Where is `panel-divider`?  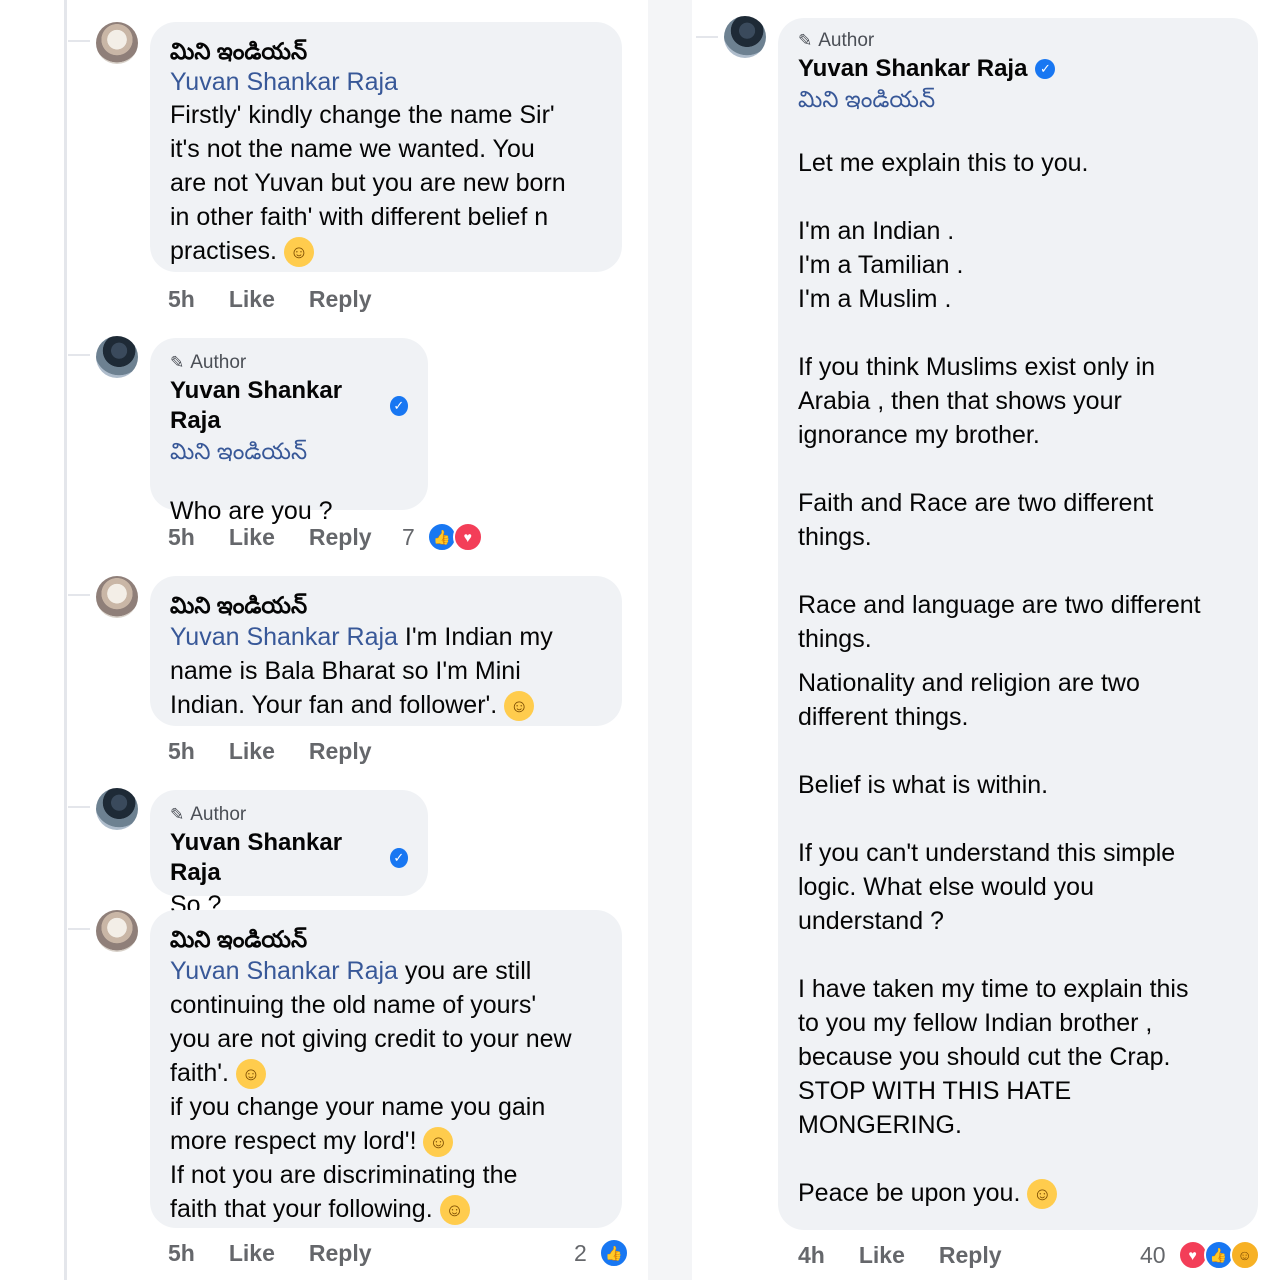 panel-divider is located at coordinates (670, 640).